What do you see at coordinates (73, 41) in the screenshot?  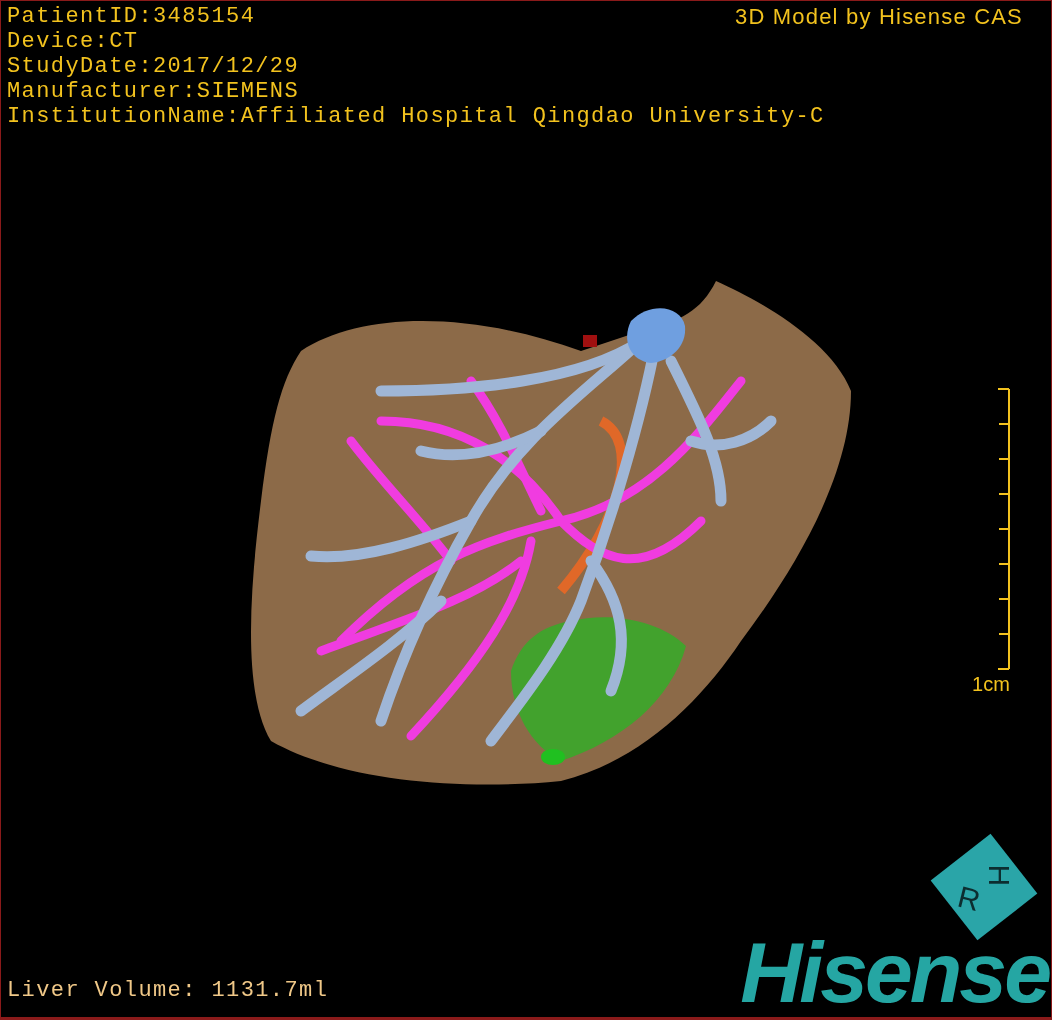 I see `dicom-info-line: Device:CT` at bounding box center [73, 41].